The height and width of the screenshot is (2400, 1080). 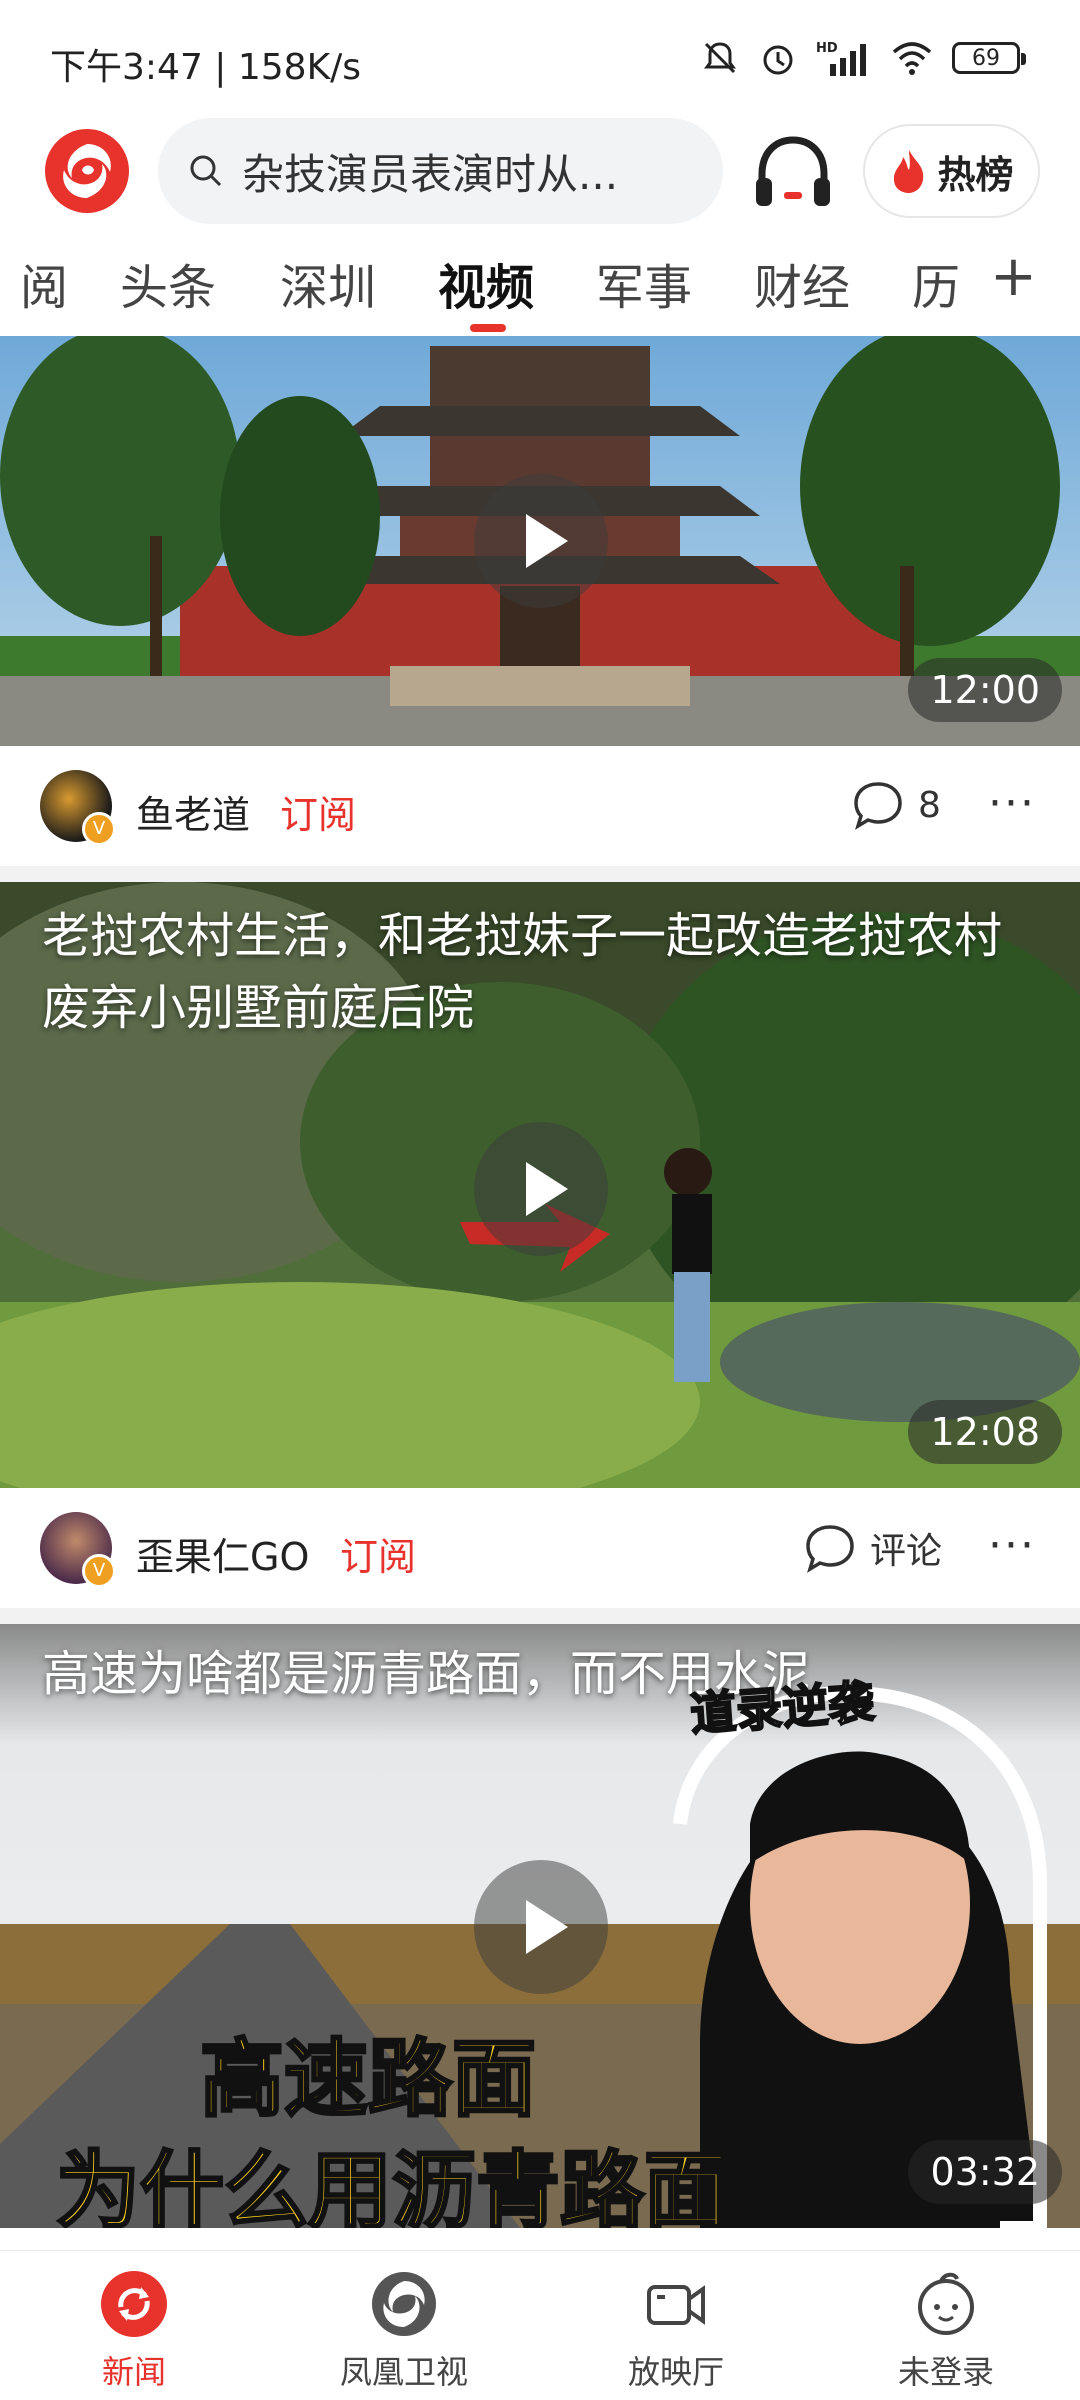 I want to click on video-caption-line-2: 为什么用沥青路面, so click(x=391, y=2185).